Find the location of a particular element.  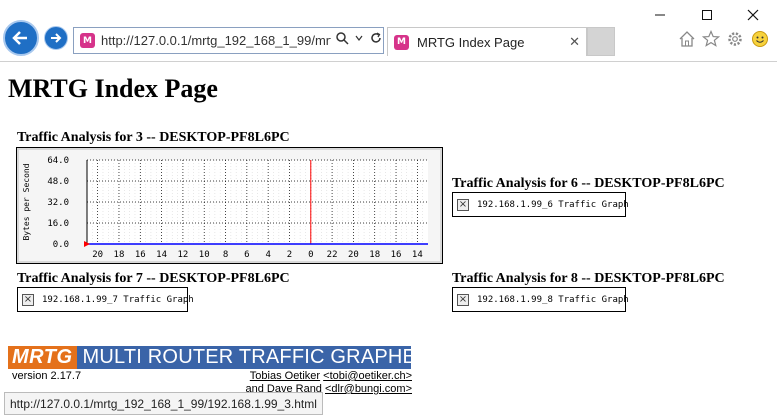

tab-mrtg-index: M MRTG Index Page ✕ is located at coordinates (487, 41).